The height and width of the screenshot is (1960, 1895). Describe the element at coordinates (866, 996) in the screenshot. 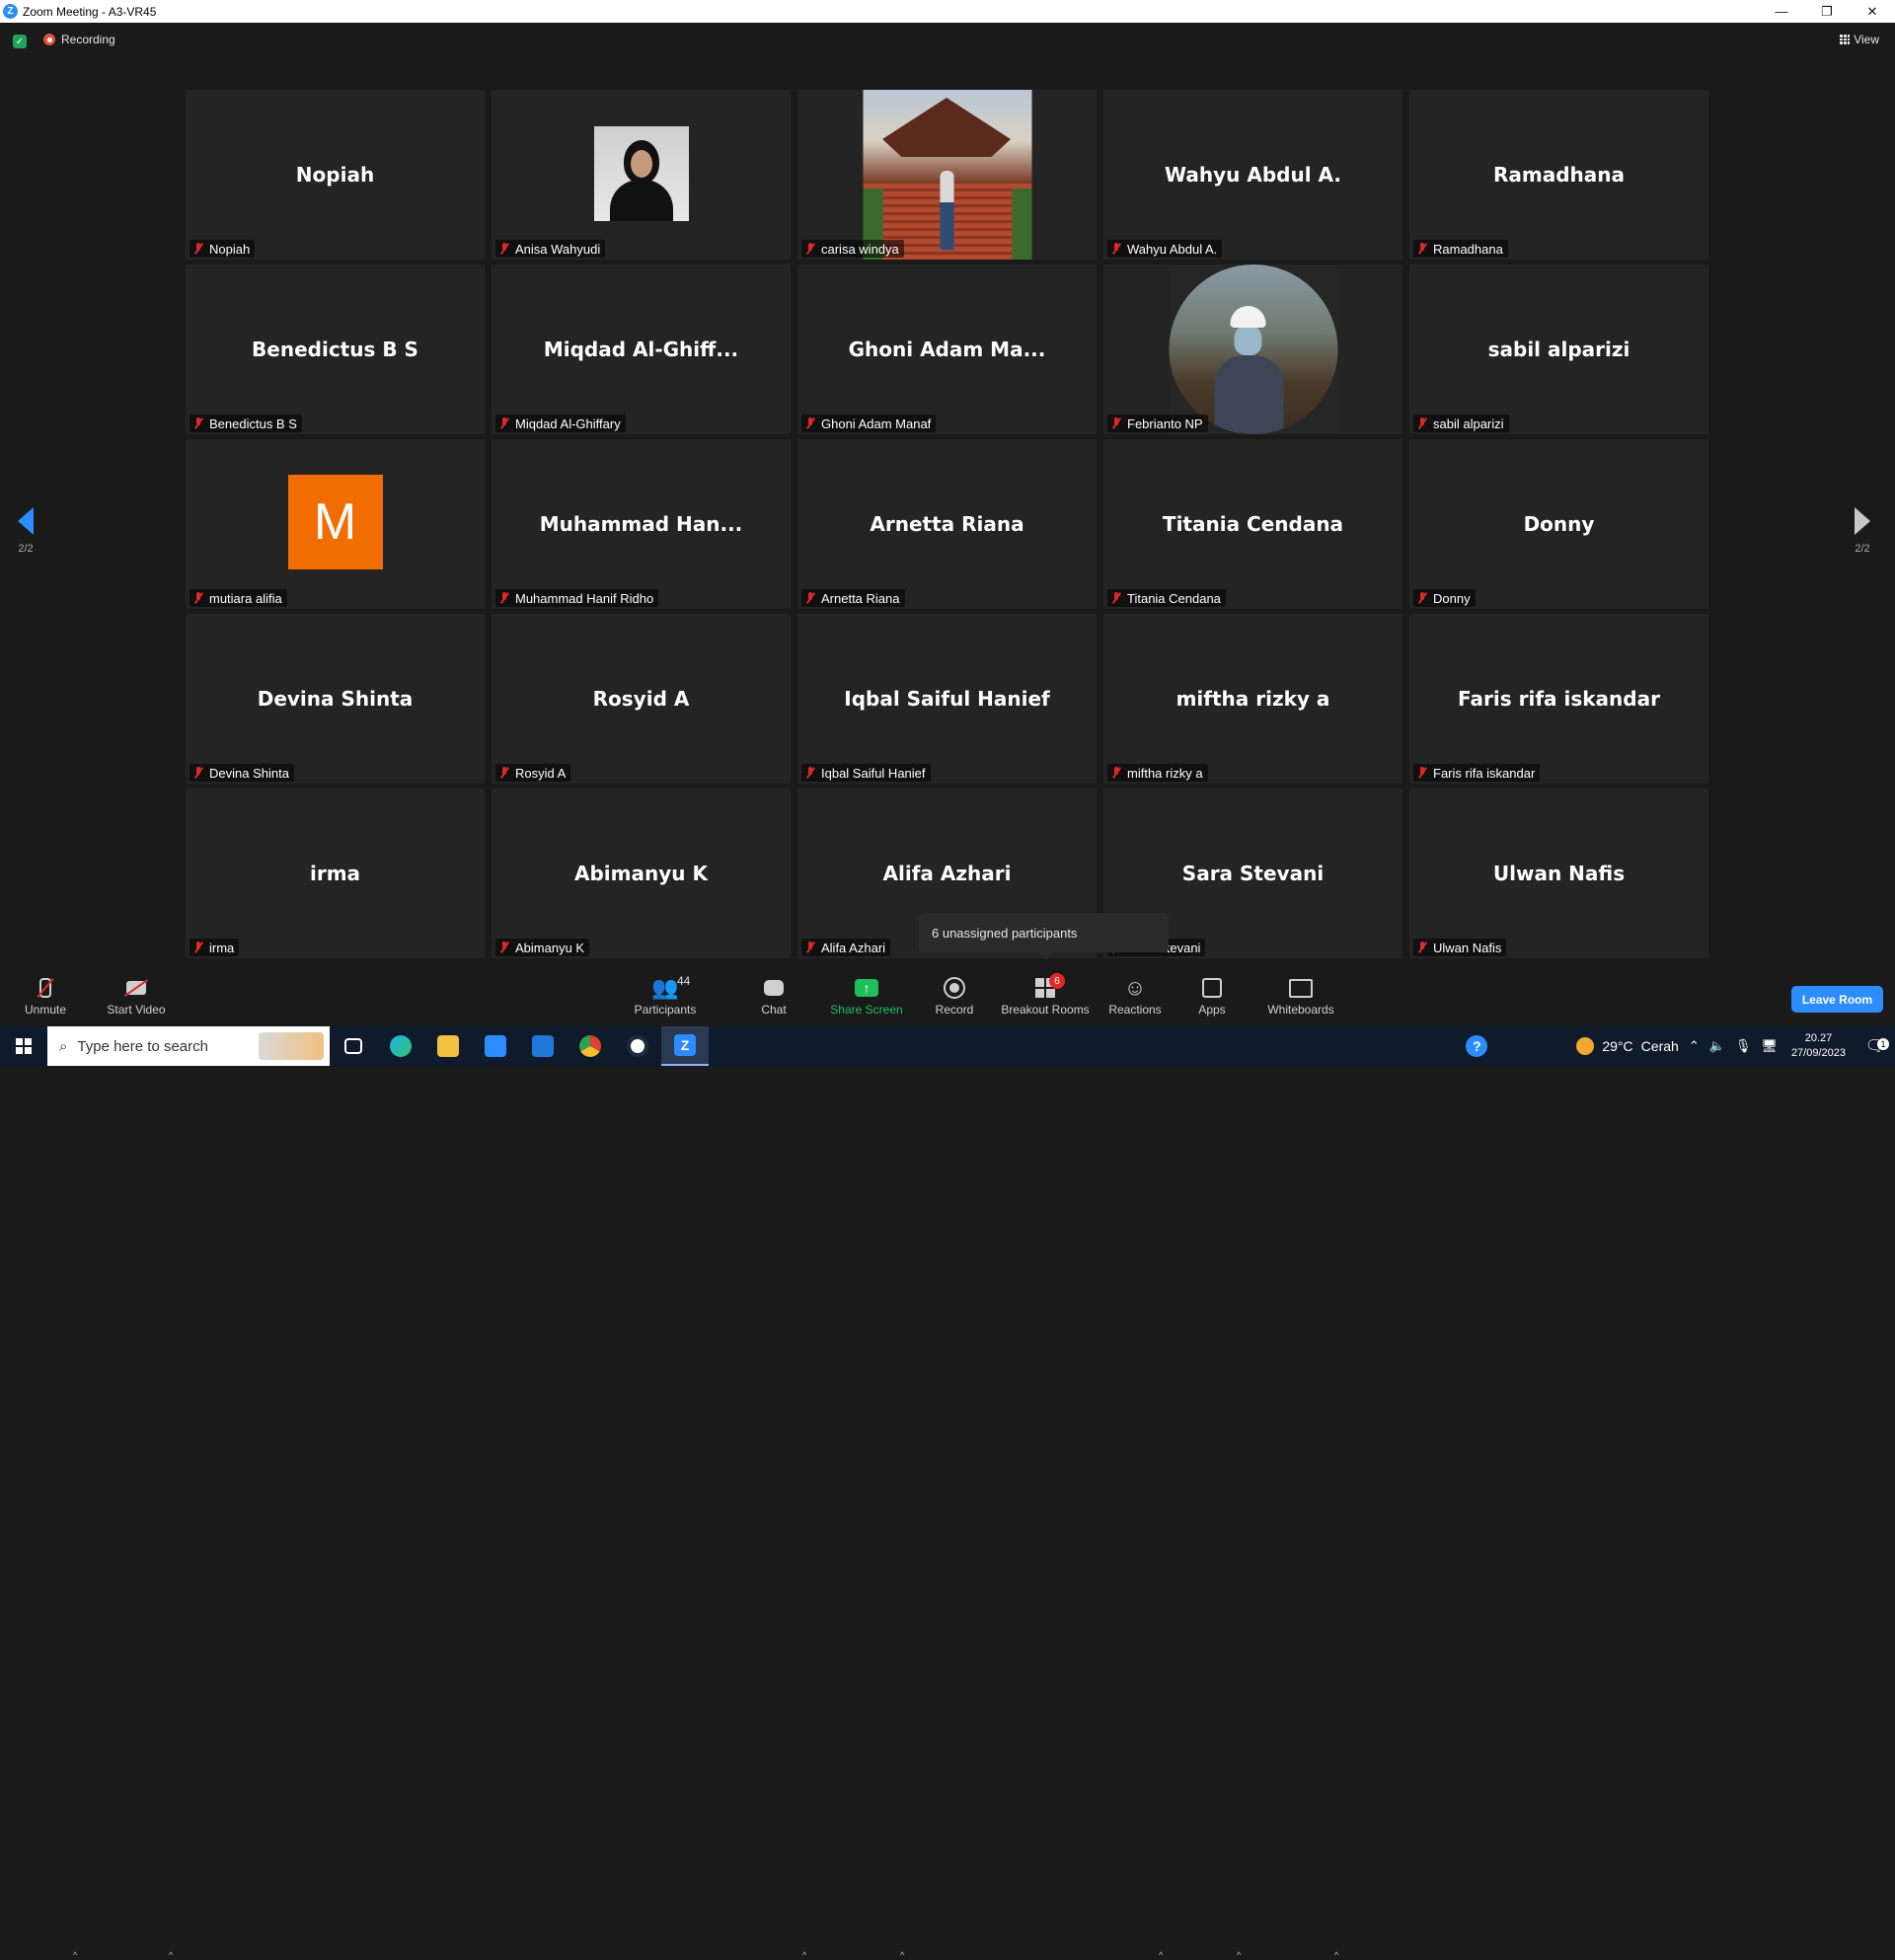

I see `share-screen-button: Share Screen` at that location.